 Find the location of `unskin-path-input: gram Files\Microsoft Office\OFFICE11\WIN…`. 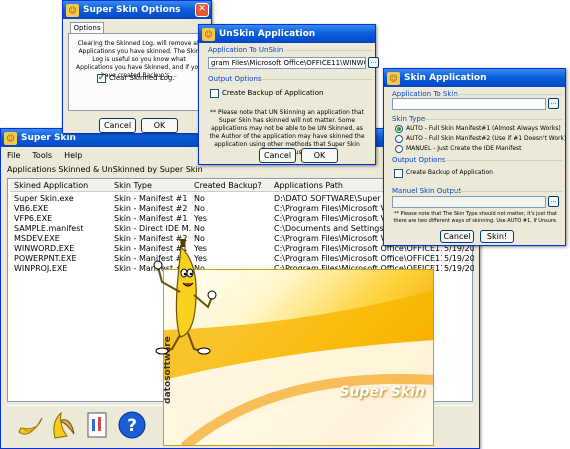

unskin-path-input: gram Files\Microsoft Office\OFFICE11\WIN… is located at coordinates (287, 63).